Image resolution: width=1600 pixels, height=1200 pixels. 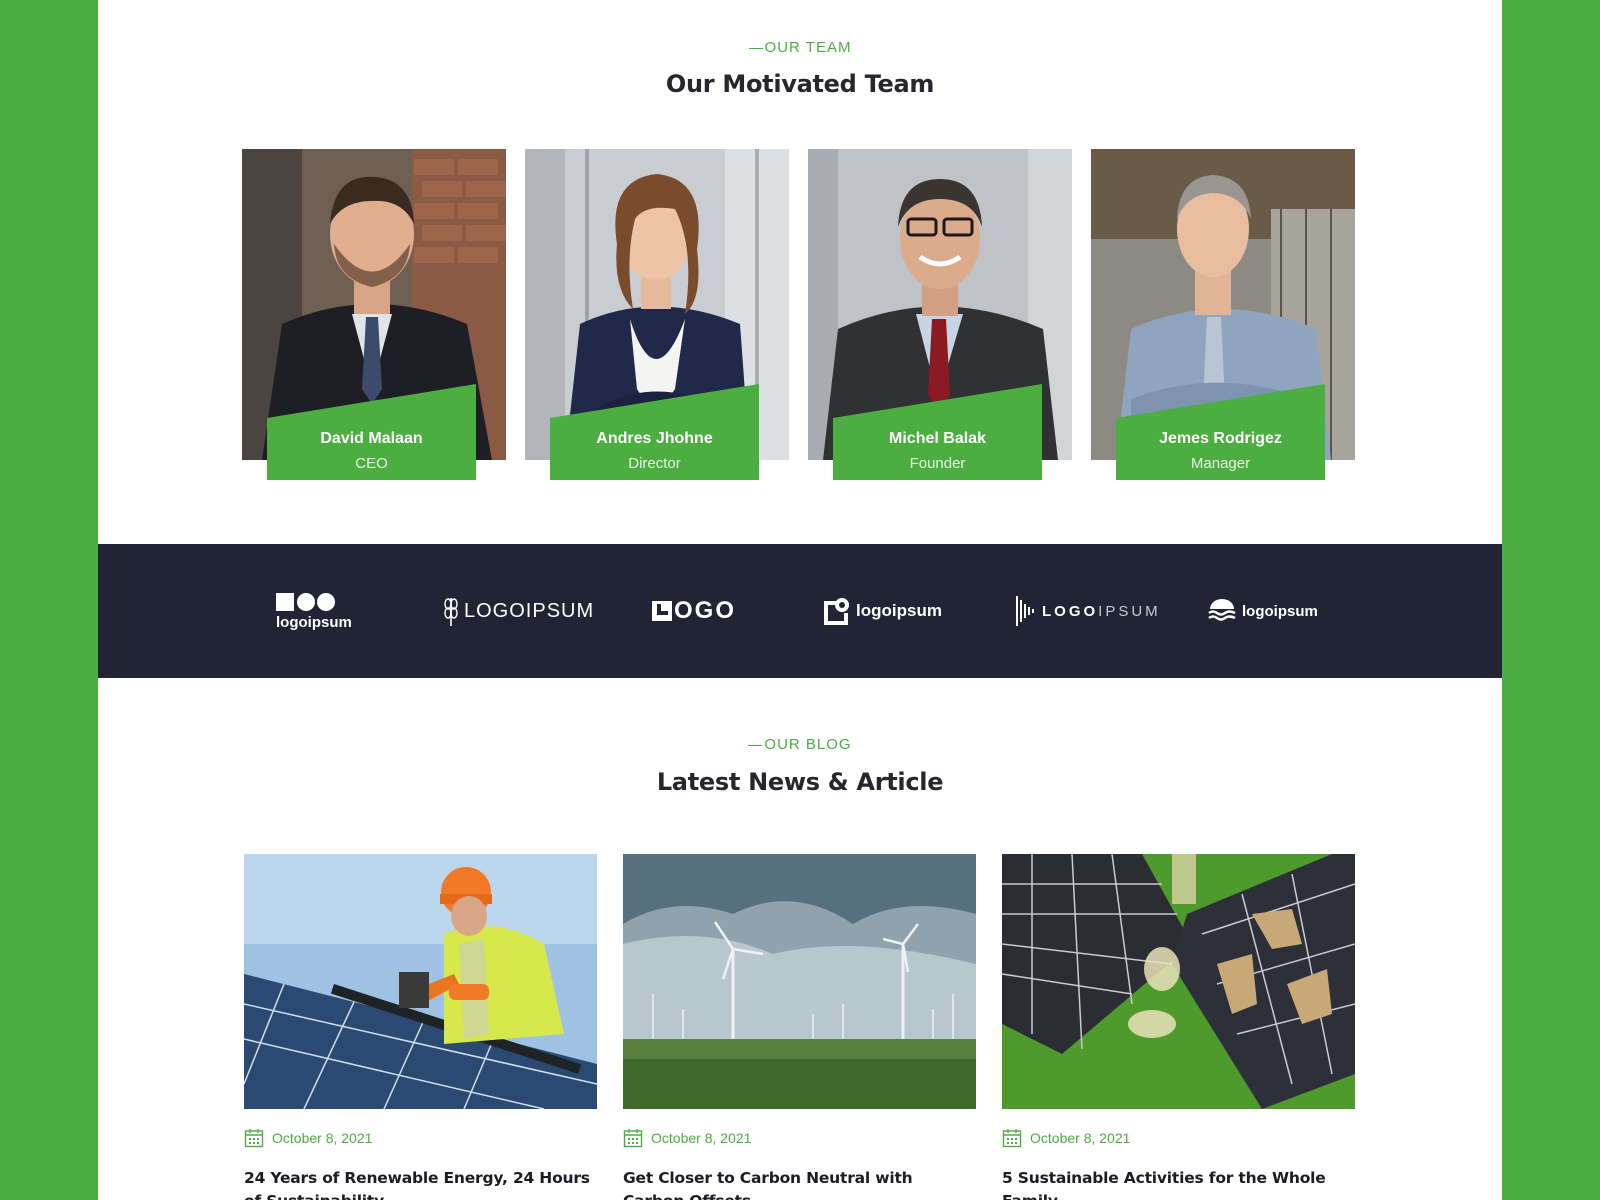 I want to click on member-name: Jemes Rodrigez, so click(x=1220, y=438).